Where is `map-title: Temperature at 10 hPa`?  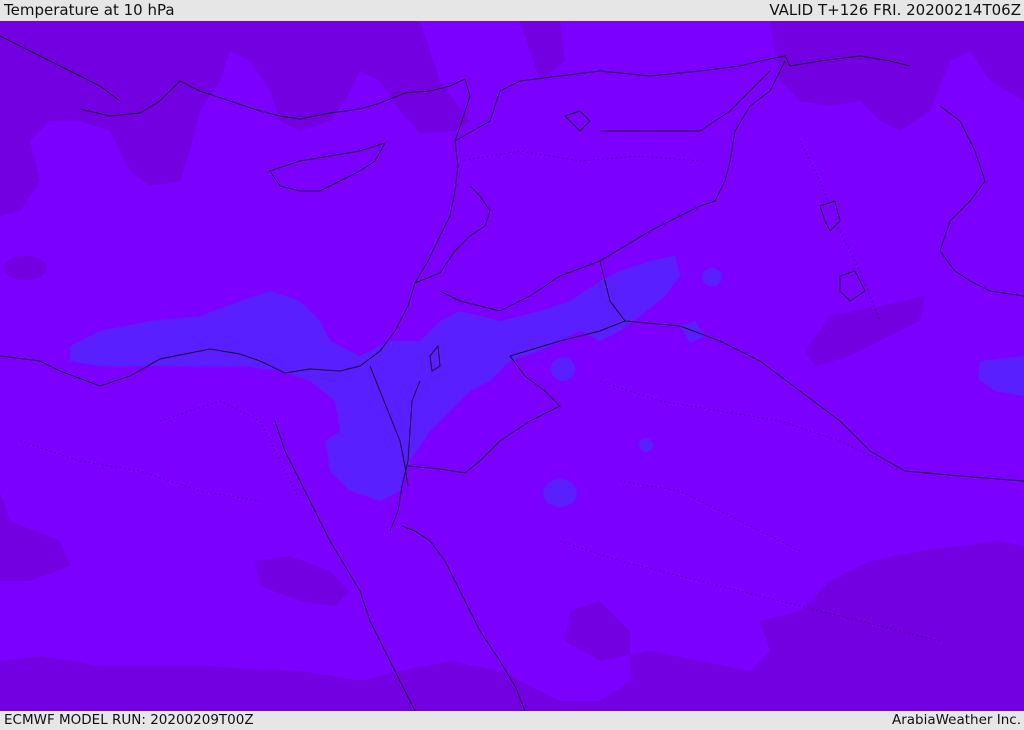 map-title: Temperature at 10 hPa is located at coordinates (89, 10).